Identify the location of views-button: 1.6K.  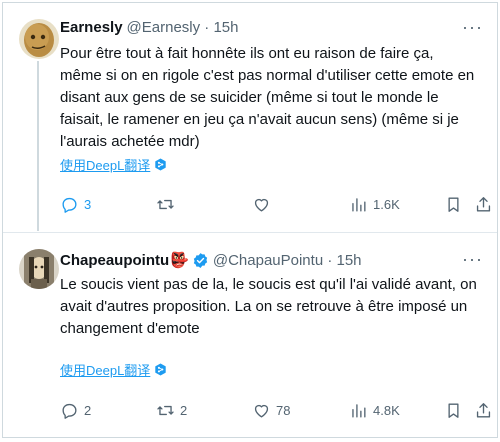
(374, 204).